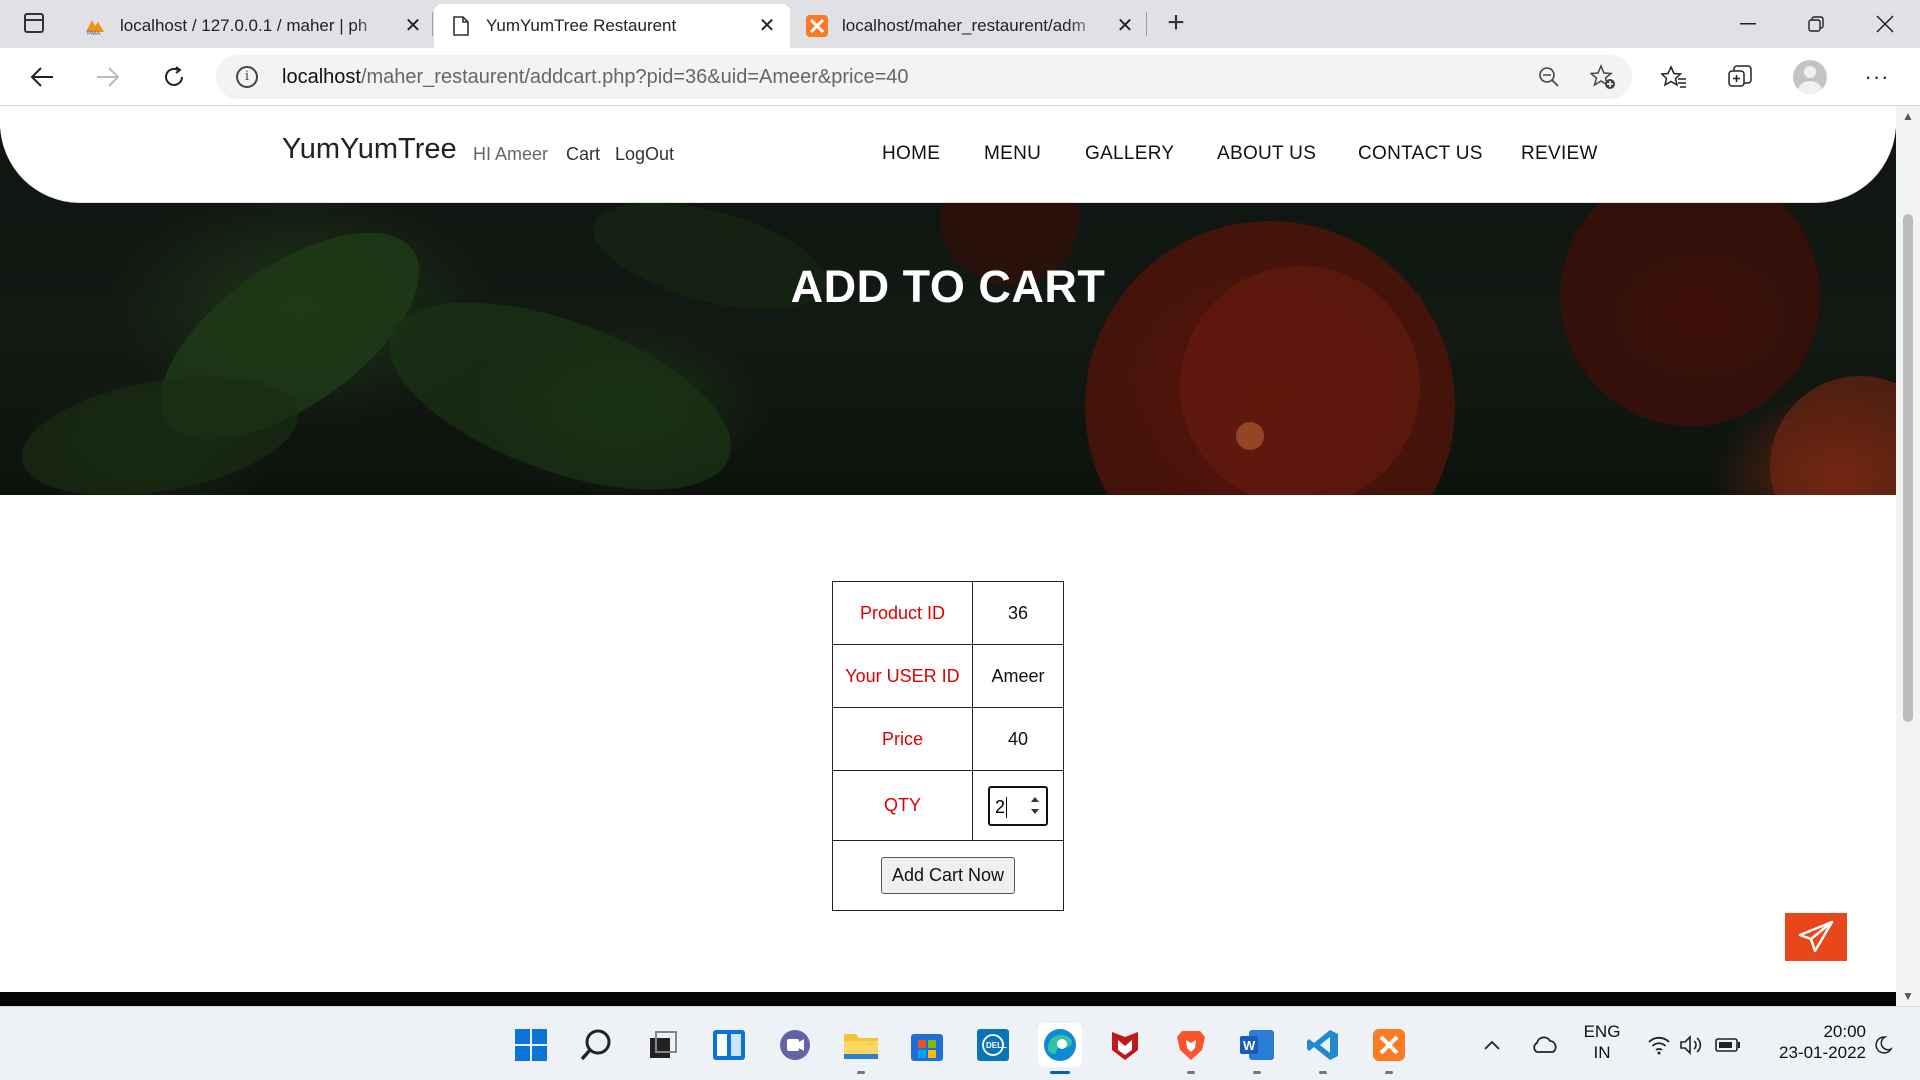  What do you see at coordinates (960, 1043) in the screenshot?
I see `windows-taskbar: DELL W ENG IN 20:00 23-01-2022` at bounding box center [960, 1043].